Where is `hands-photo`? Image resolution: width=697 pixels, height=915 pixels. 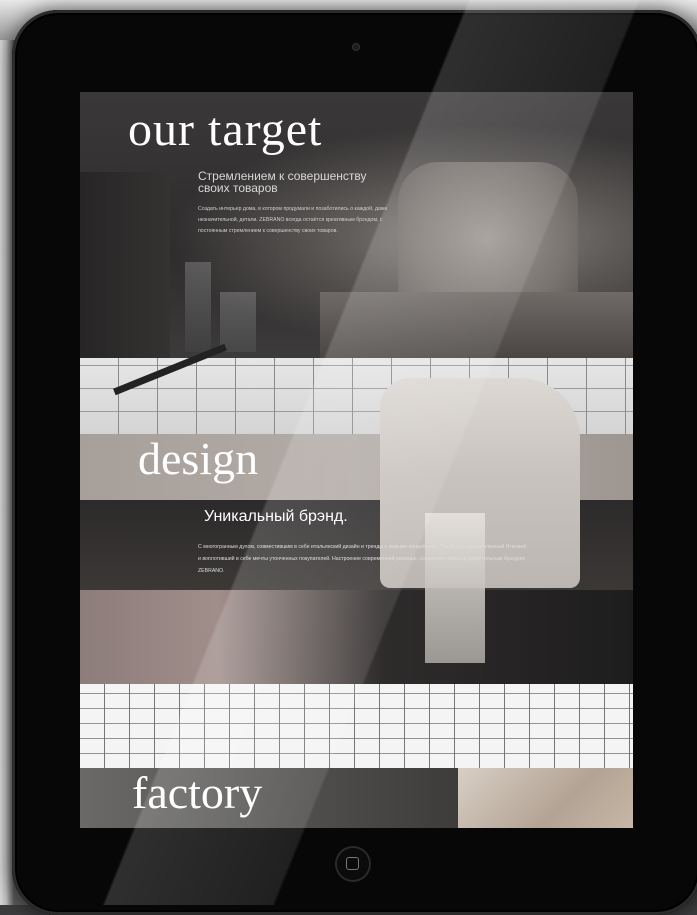
hands-photo is located at coordinates (545, 798).